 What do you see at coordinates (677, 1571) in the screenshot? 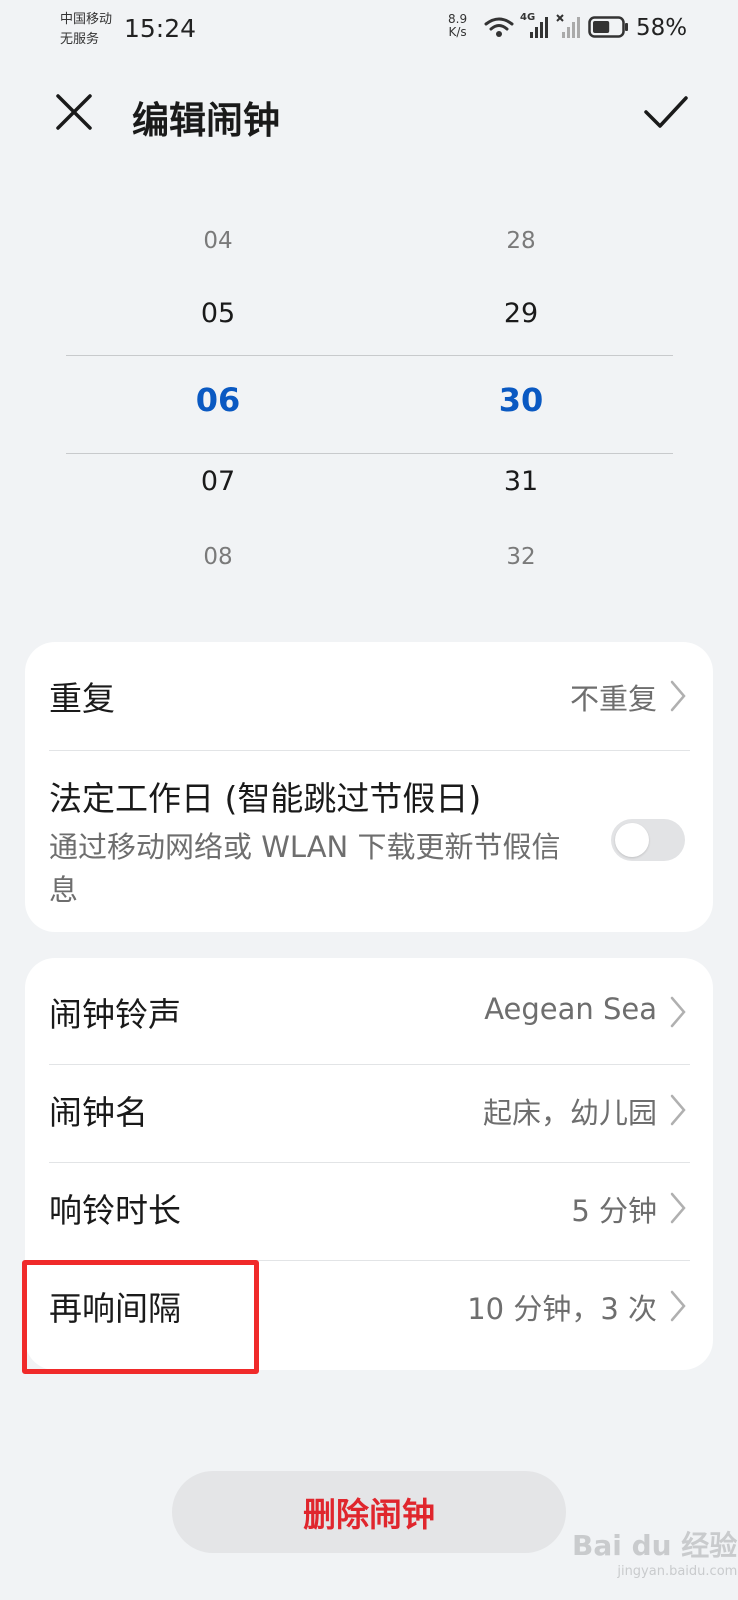
I see `watermark-sub: jingyan.baidu.com` at bounding box center [677, 1571].